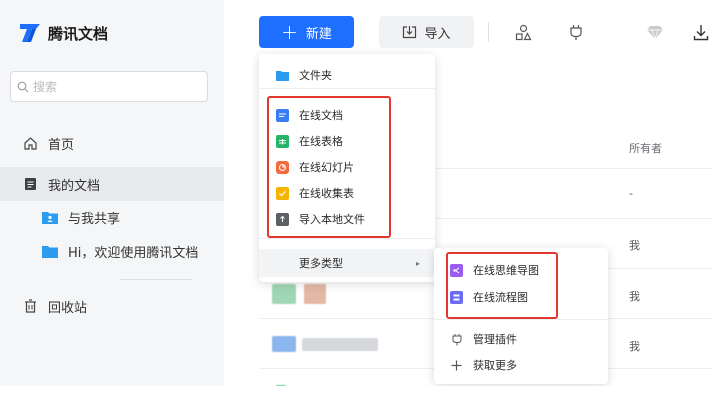 The height and width of the screenshot is (396, 712). What do you see at coordinates (417, 263) in the screenshot?
I see `chevron-right-icon: ▸` at bounding box center [417, 263].